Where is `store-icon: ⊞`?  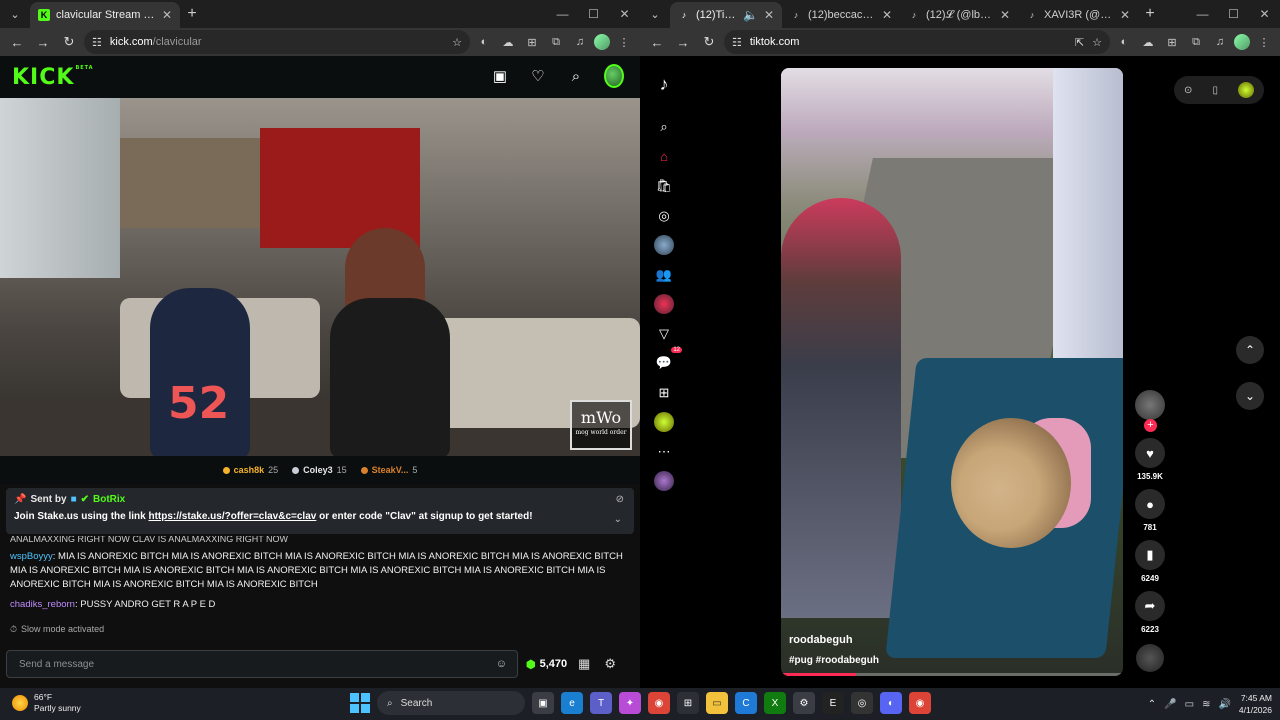 store-icon: ⊞ is located at coordinates (688, 703).